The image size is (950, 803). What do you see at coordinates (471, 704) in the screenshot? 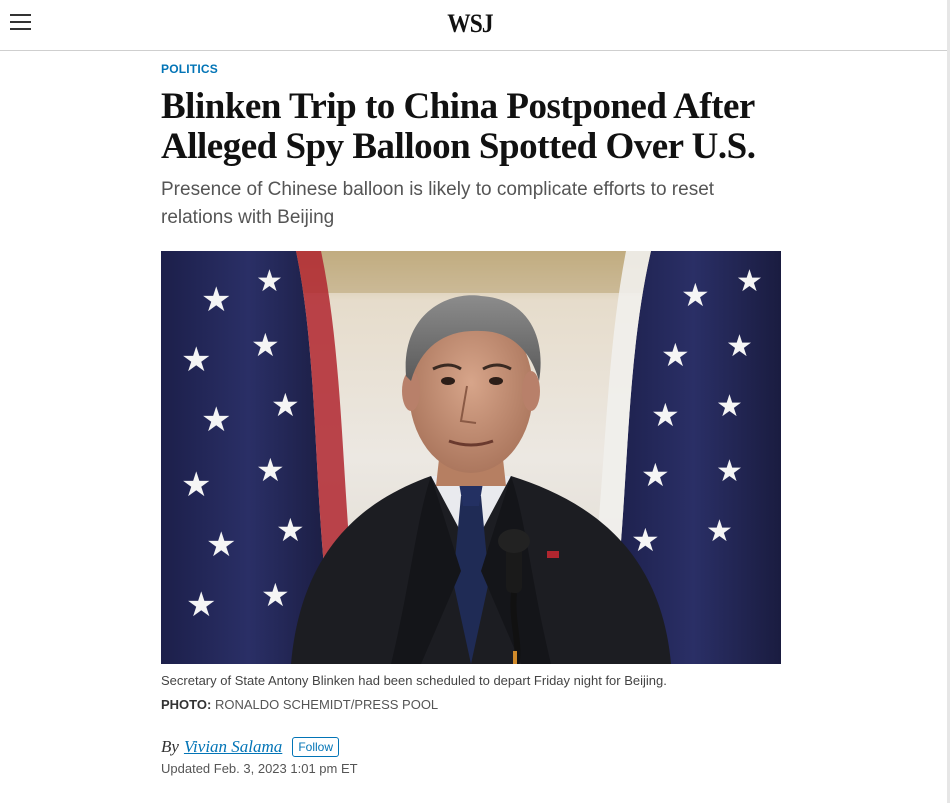
I see `photo-credit: PHOTO: RONALDO SCHEMIDT/PRESS POOL` at bounding box center [471, 704].